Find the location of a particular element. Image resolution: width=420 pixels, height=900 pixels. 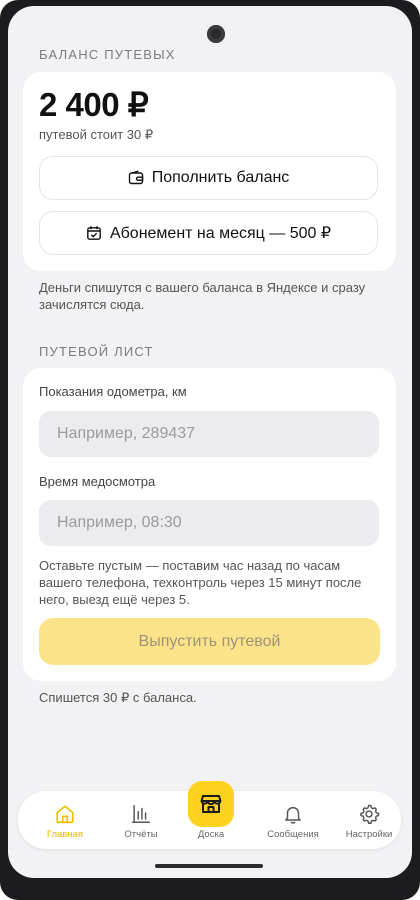

nav-settings: Настройки is located at coordinates (369, 821).